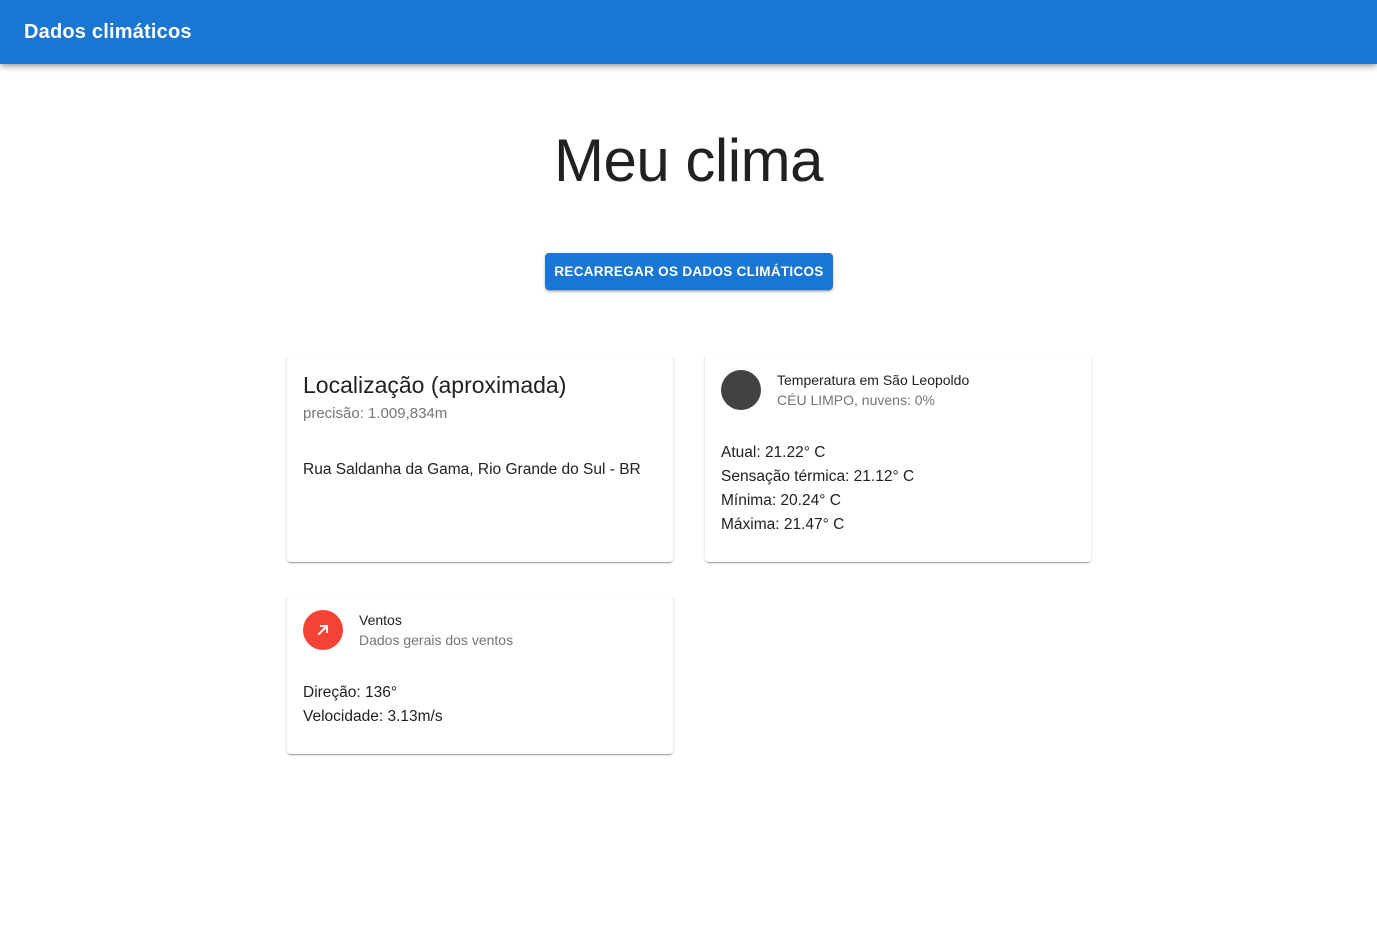 Image resolution: width=1377 pixels, height=938 pixels. I want to click on wind-direction: Direção: 136°, so click(350, 692).